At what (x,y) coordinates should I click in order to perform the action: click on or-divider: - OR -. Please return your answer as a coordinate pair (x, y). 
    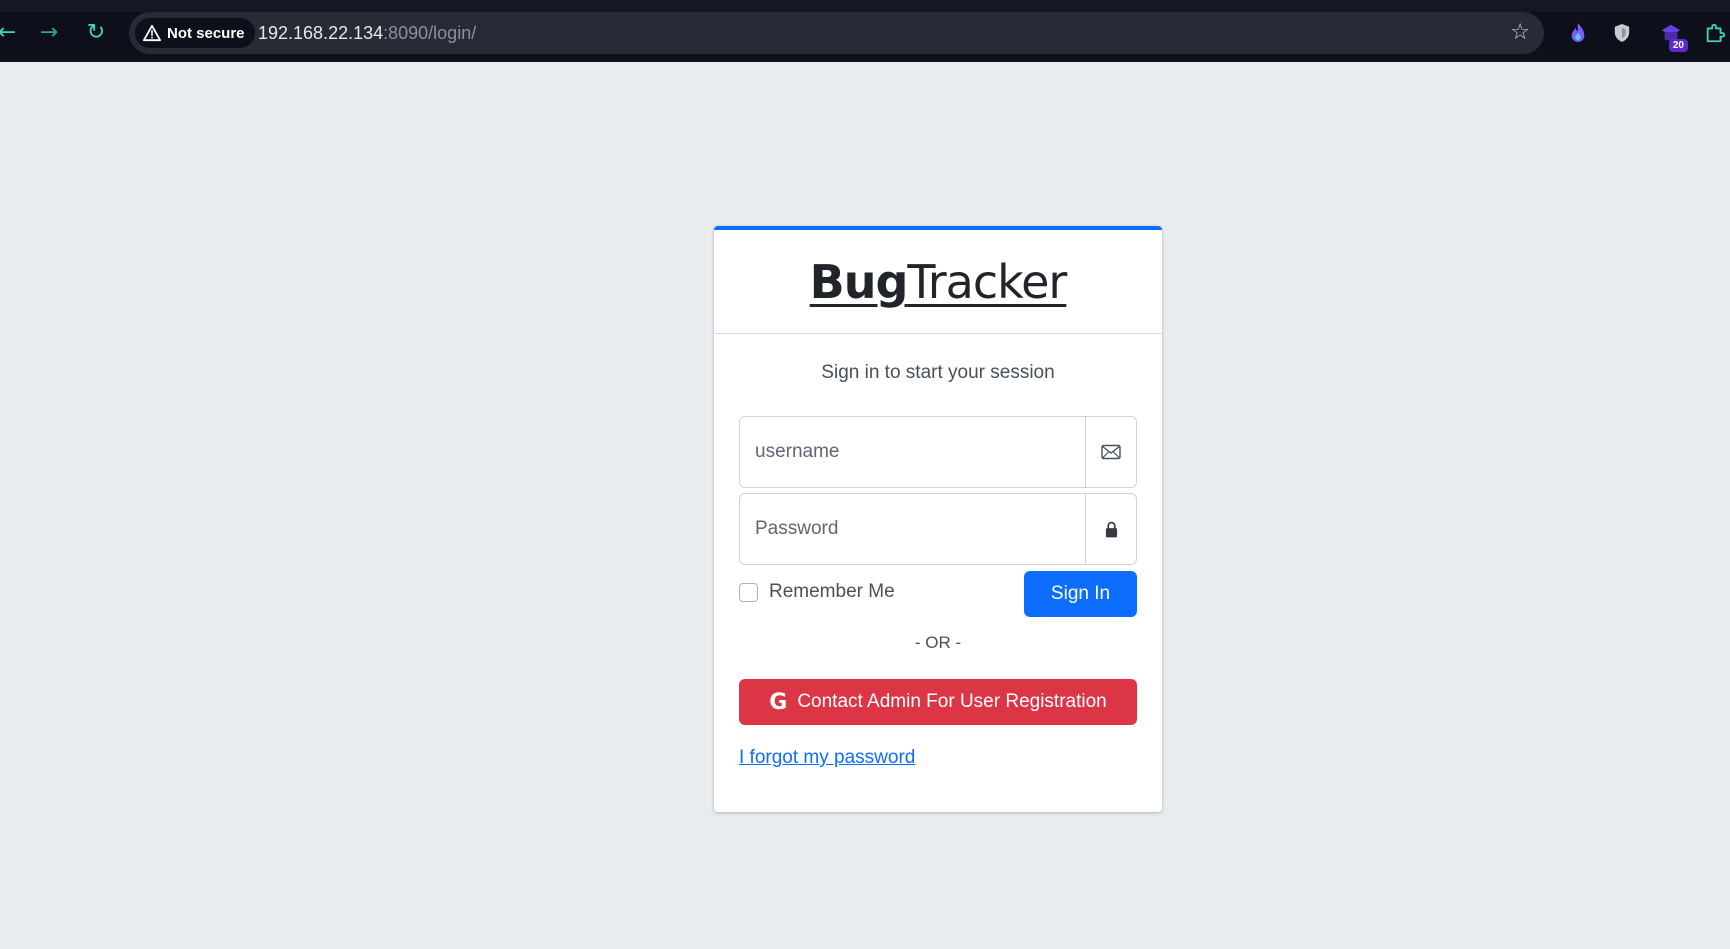
    Looking at the image, I should click on (938, 642).